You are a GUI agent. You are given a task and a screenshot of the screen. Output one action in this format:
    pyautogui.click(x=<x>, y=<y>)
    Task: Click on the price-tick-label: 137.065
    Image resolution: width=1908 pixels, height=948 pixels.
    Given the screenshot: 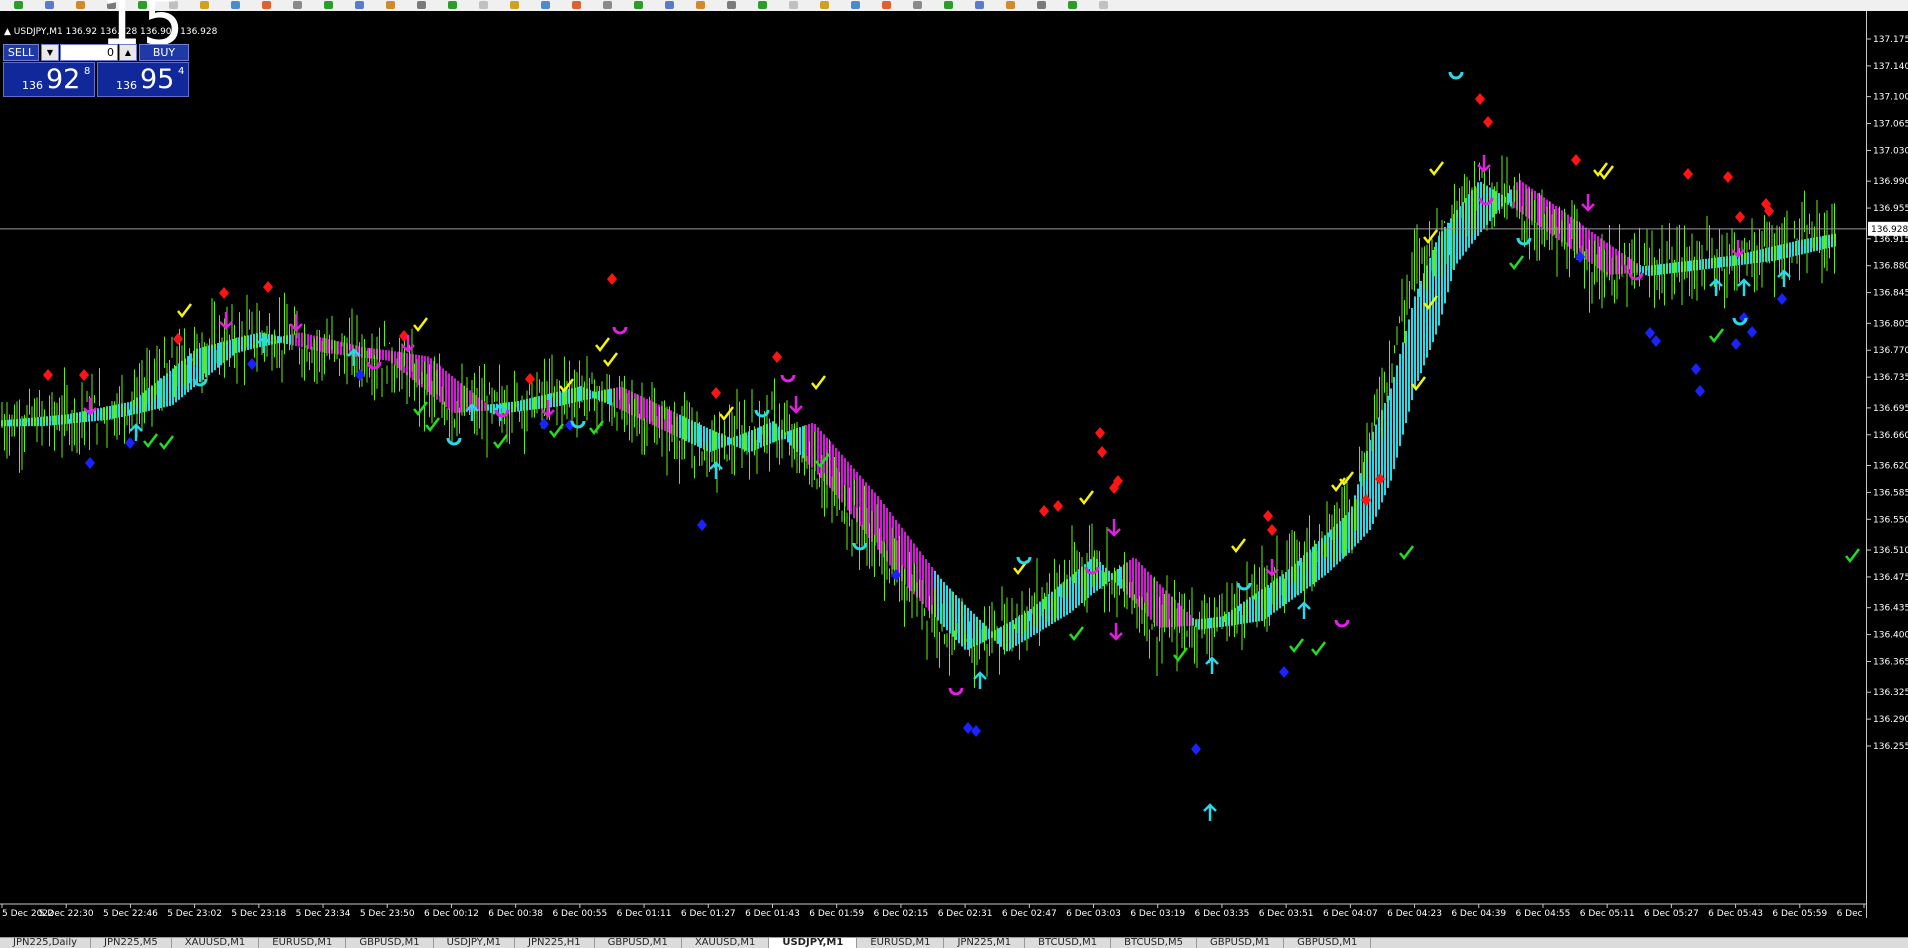 What is the action you would take?
    pyautogui.click(x=1890, y=125)
    